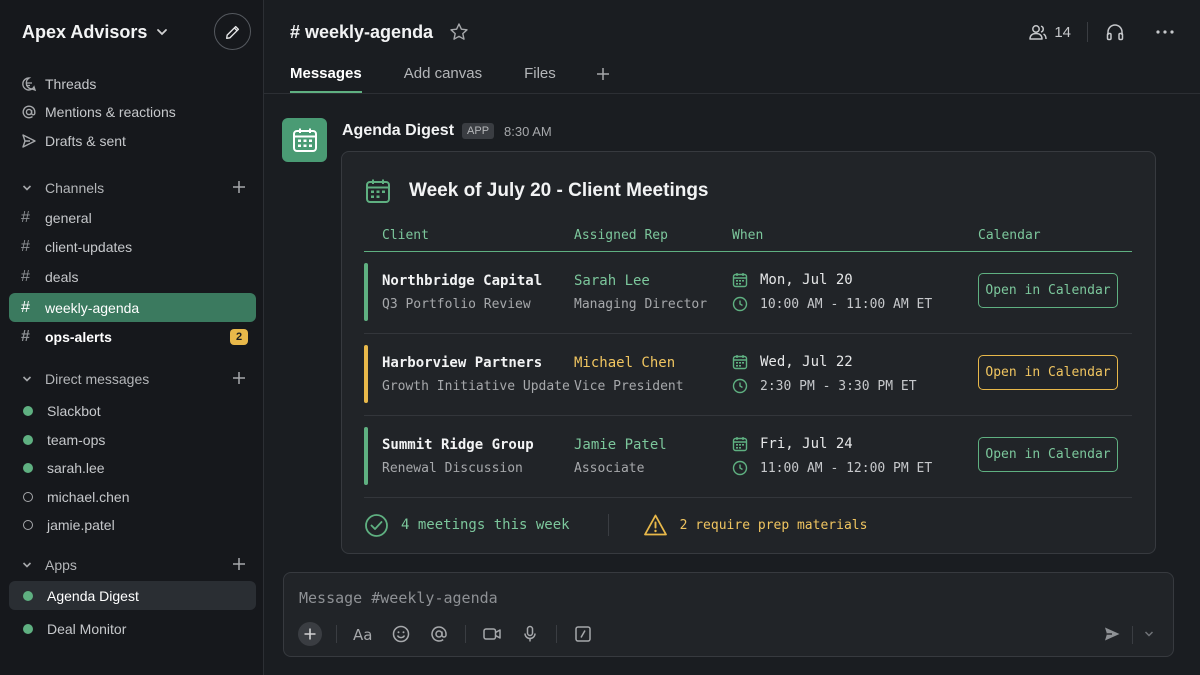 The image size is (1200, 675). I want to click on emoji-icon, so click(401, 634).